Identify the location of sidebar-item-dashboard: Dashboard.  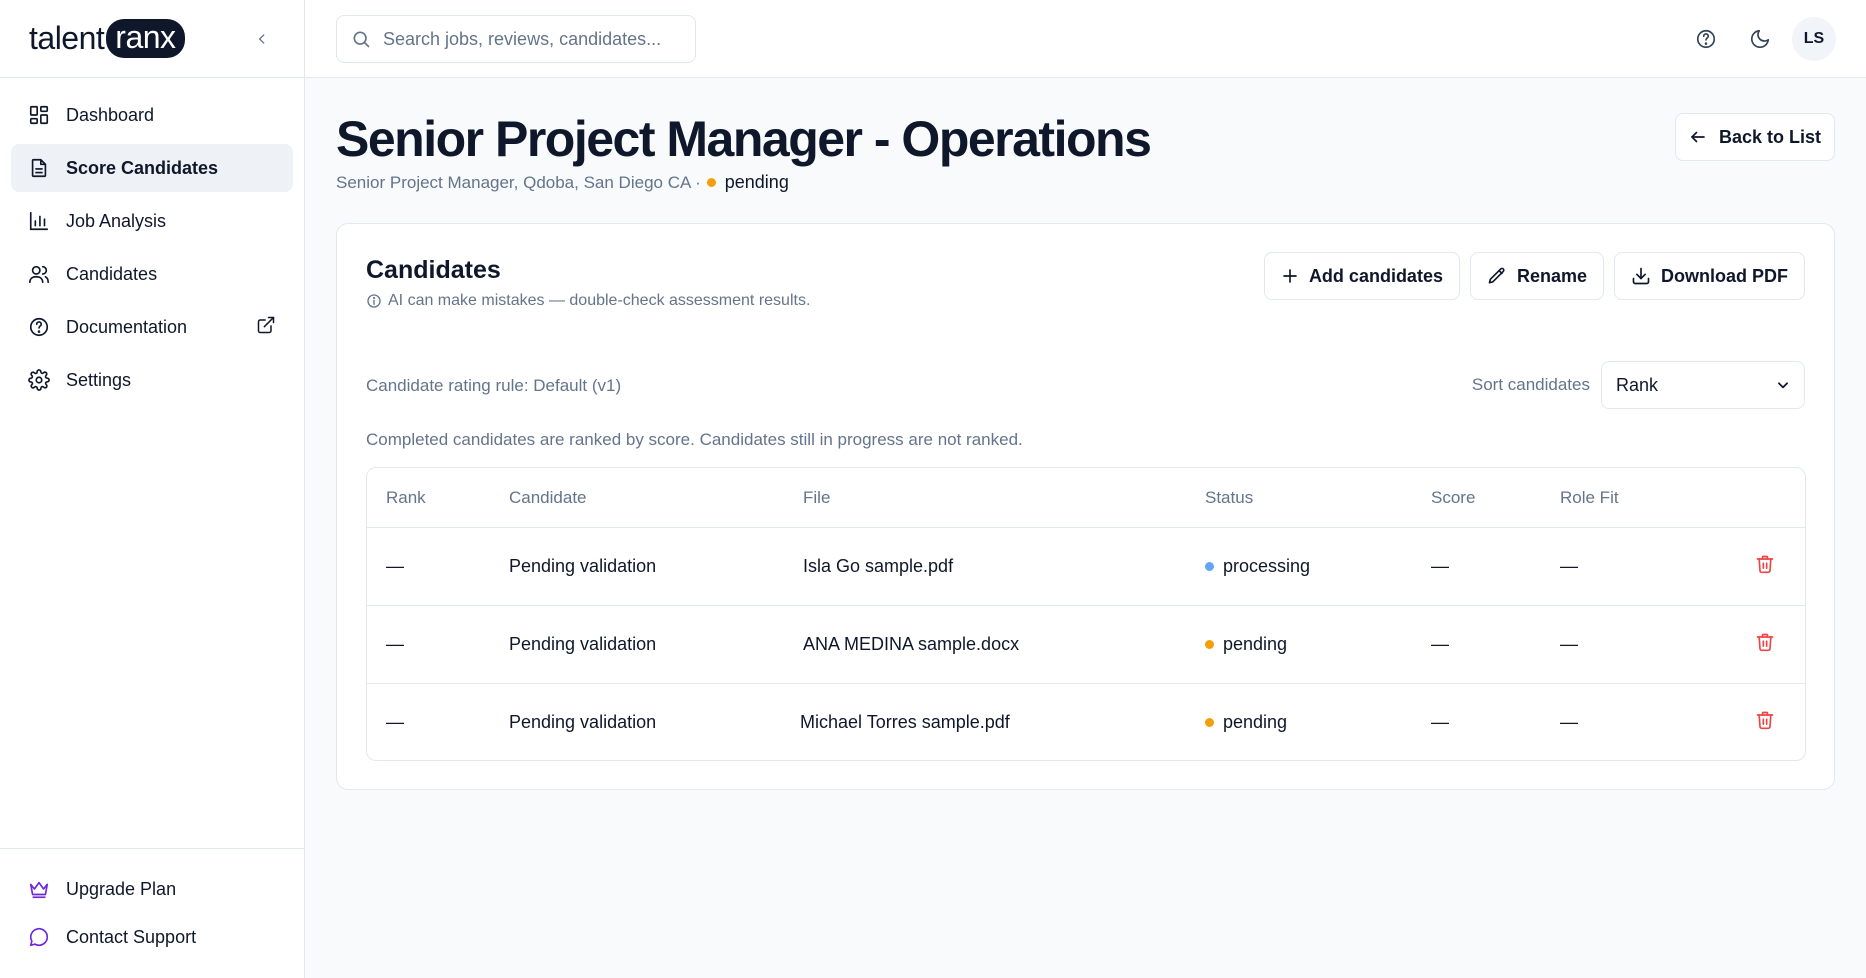
(152, 115).